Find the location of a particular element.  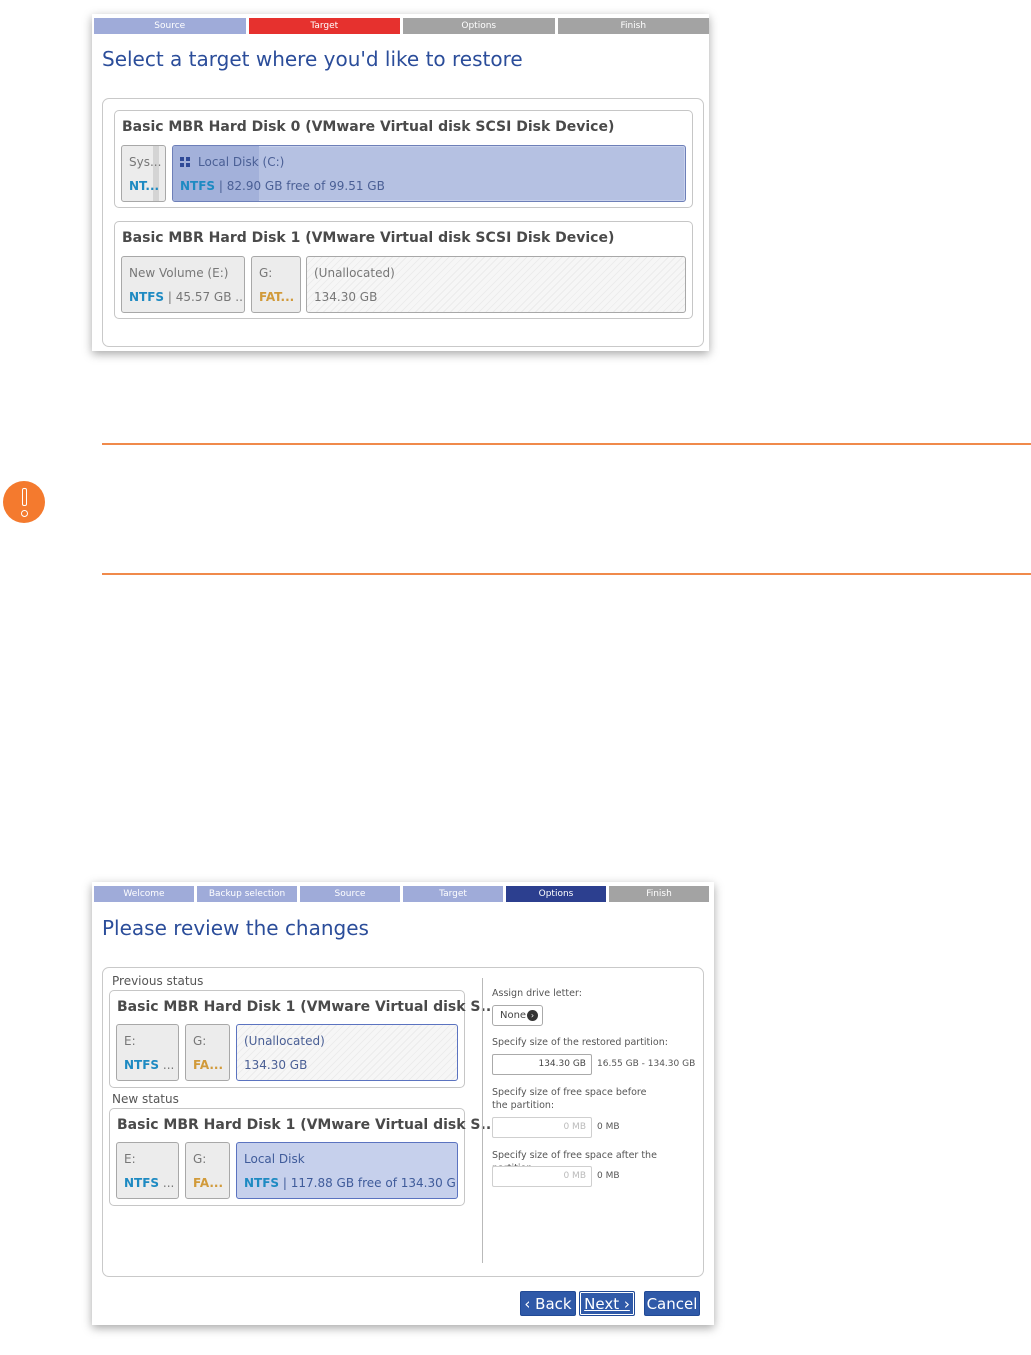

free-before-value: 0 MB is located at coordinates (608, 1127).